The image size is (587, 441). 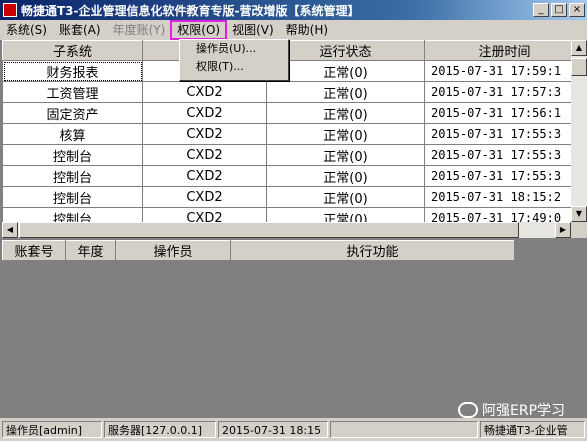 I want to click on cell-register-time: 2015-07-31 17:59:1, so click(x=504, y=71).